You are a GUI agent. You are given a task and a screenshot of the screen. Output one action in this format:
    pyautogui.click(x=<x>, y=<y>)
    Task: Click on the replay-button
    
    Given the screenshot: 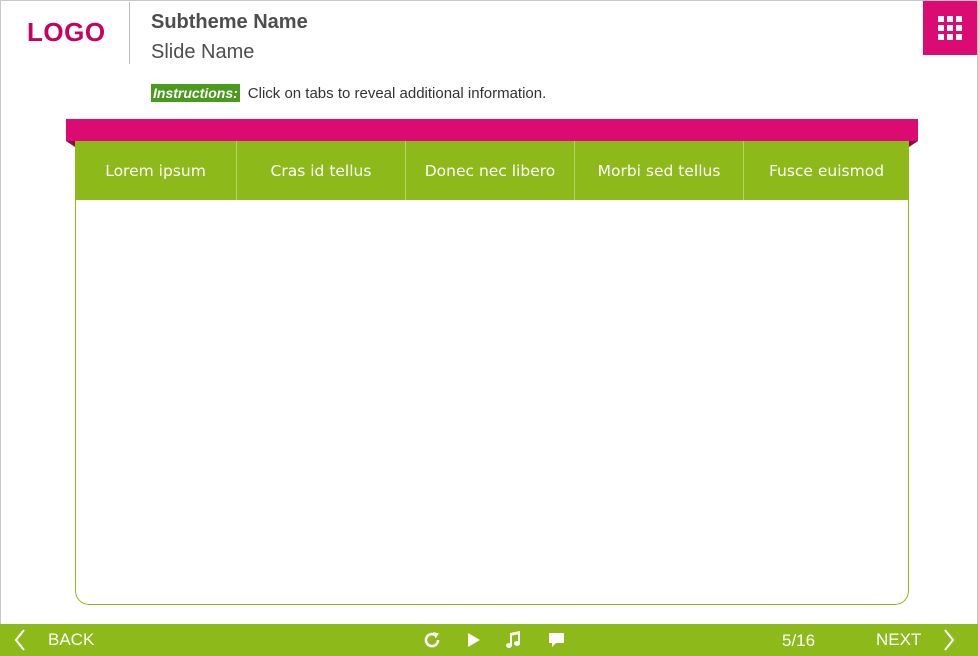 What is the action you would take?
    pyautogui.click(x=432, y=640)
    